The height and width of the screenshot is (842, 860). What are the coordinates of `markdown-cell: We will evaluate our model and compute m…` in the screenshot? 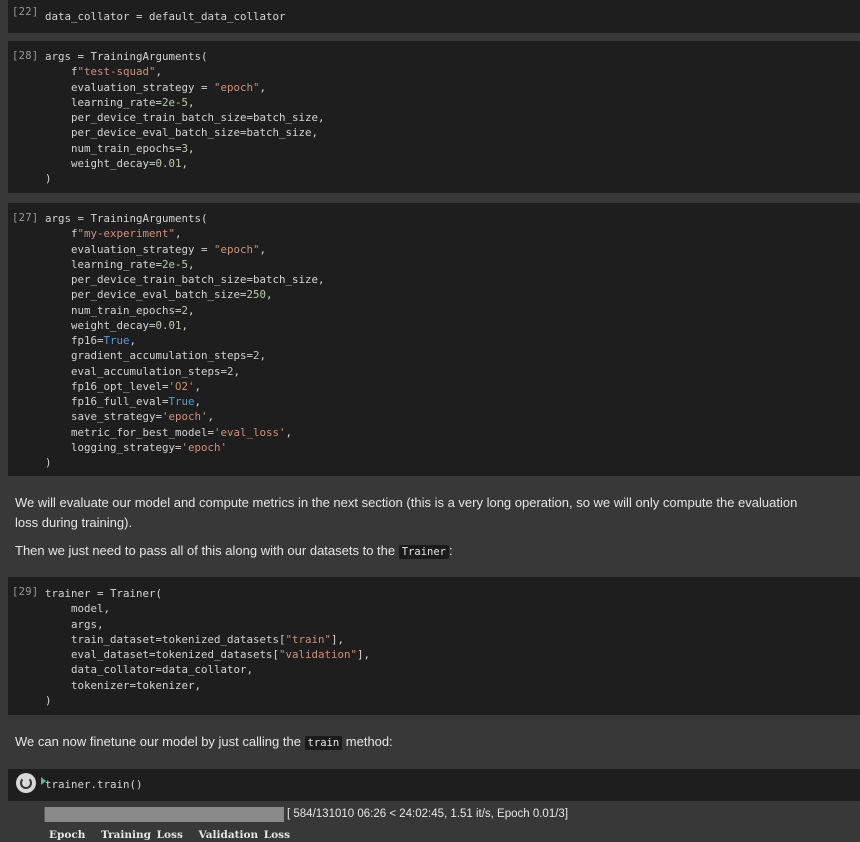 It's located at (434, 526).